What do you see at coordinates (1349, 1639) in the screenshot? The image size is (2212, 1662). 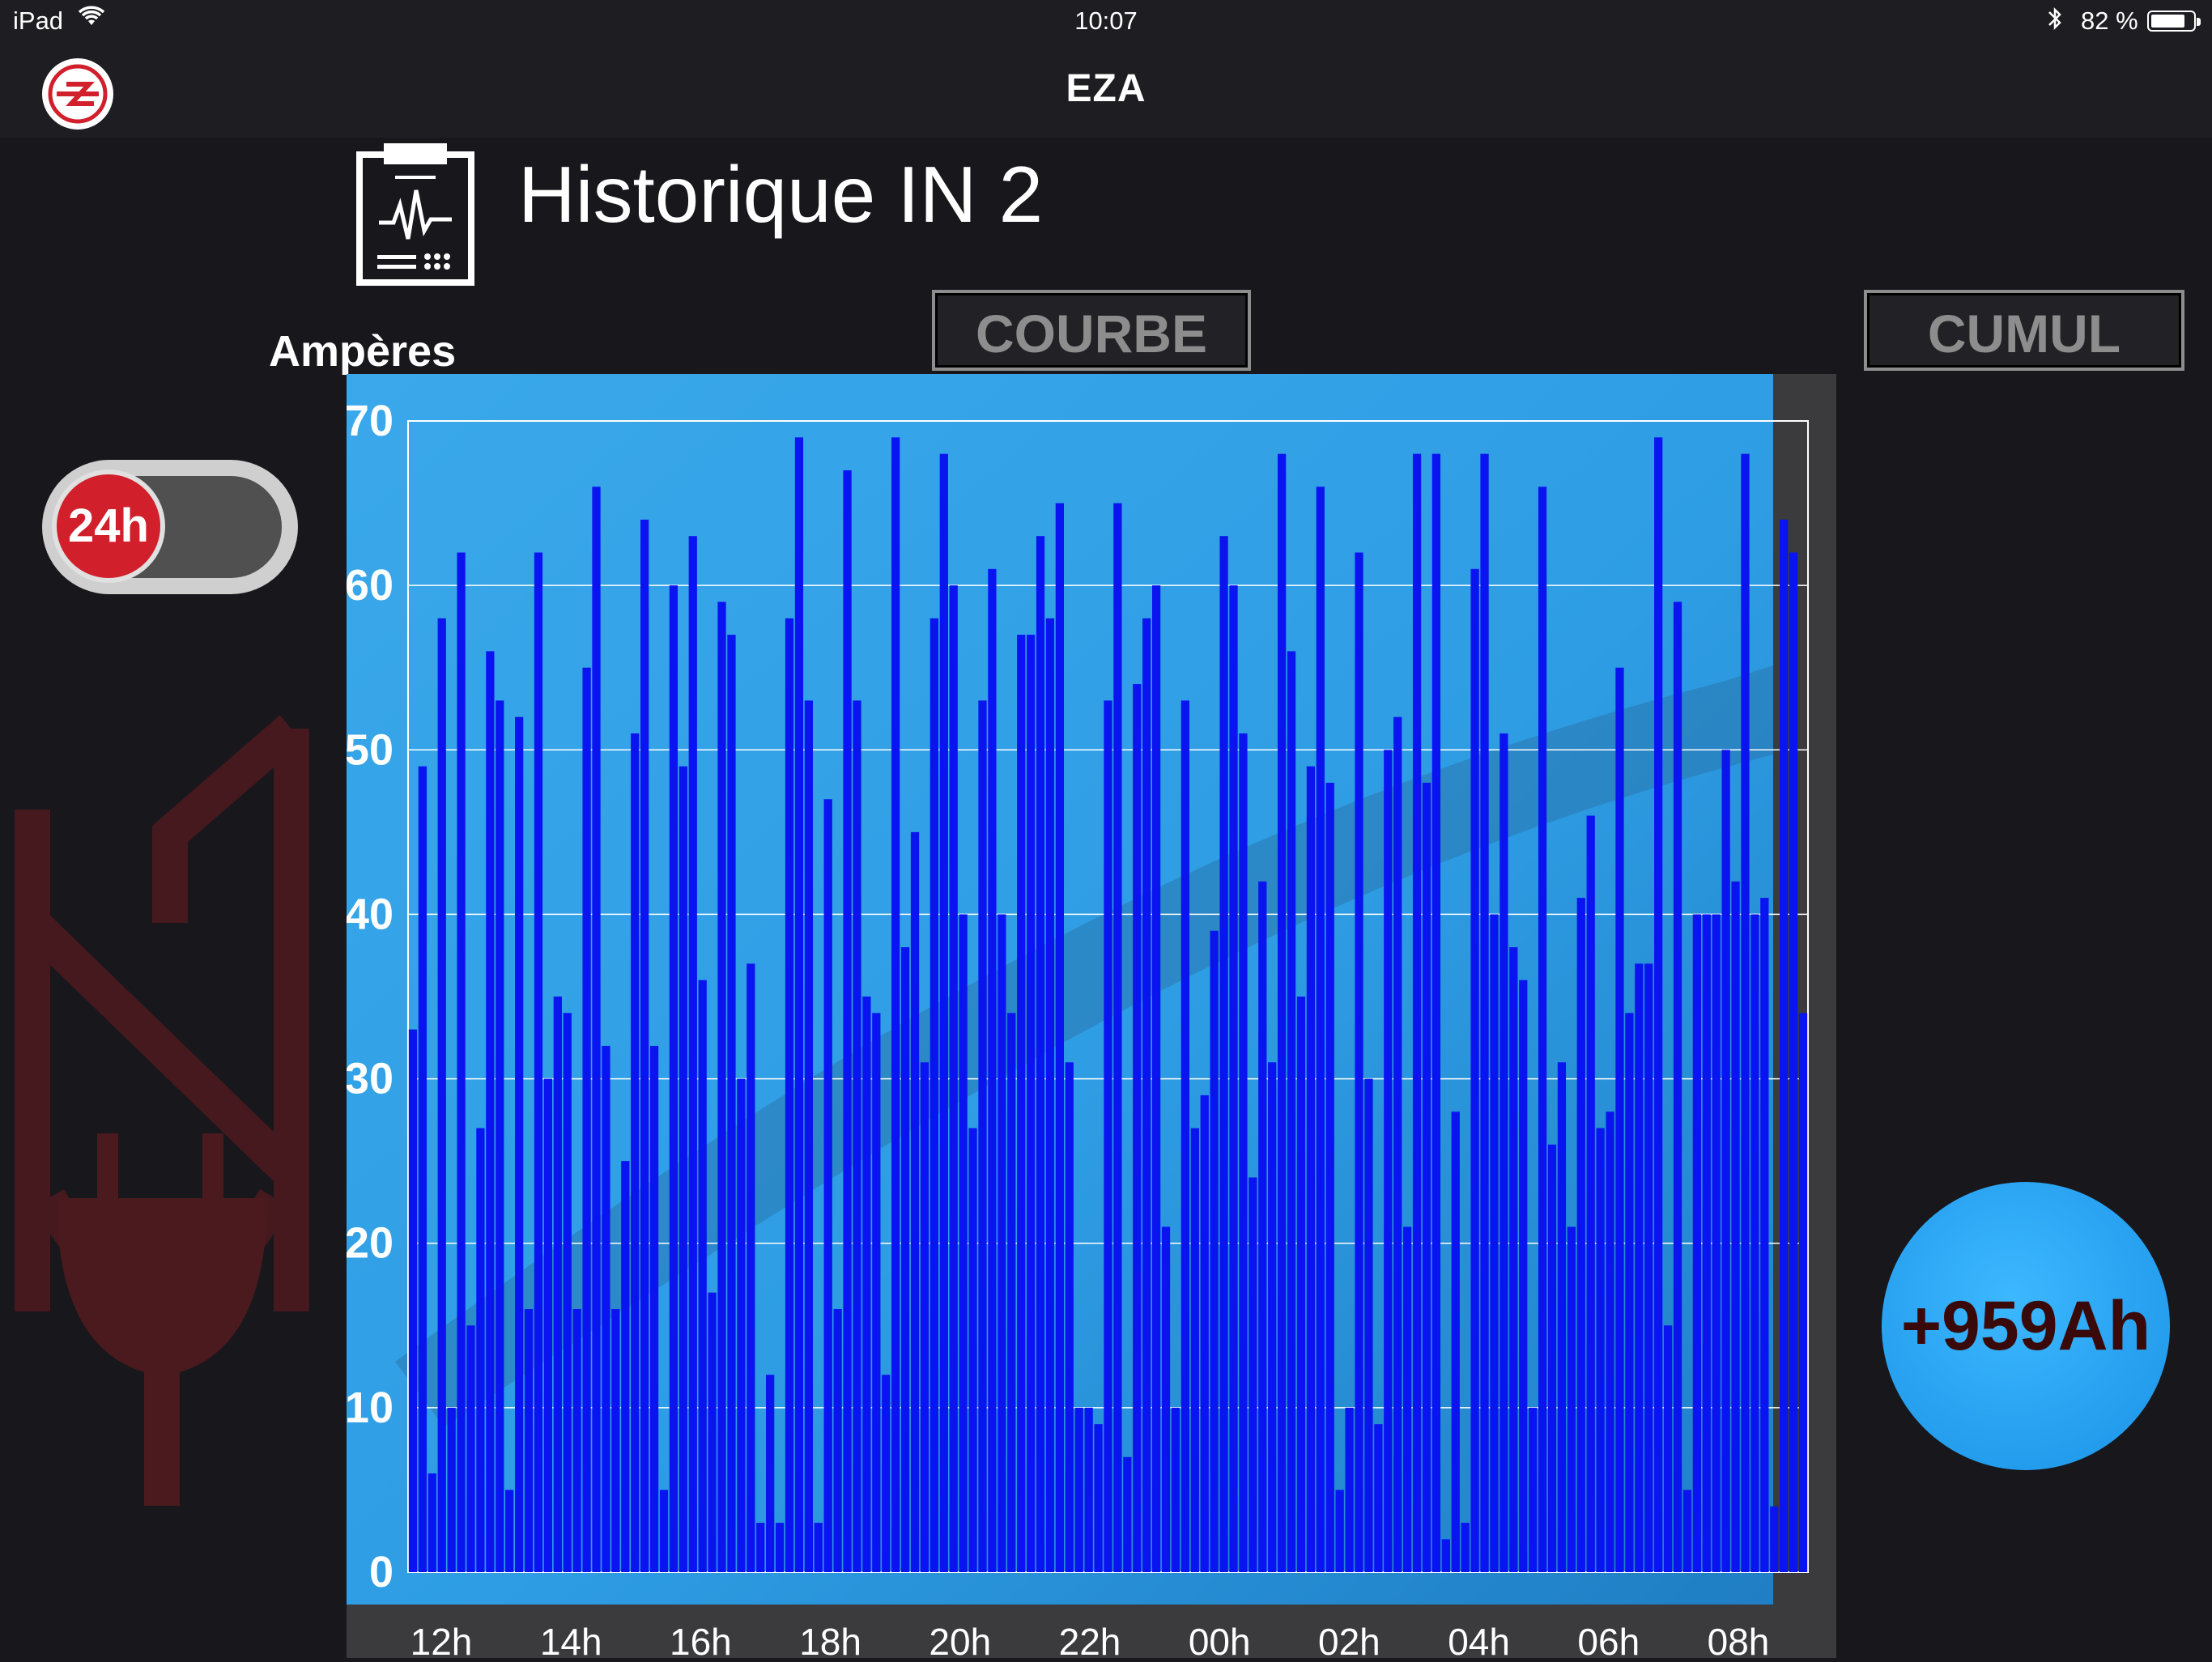 I see `x-tick-label: 02h` at bounding box center [1349, 1639].